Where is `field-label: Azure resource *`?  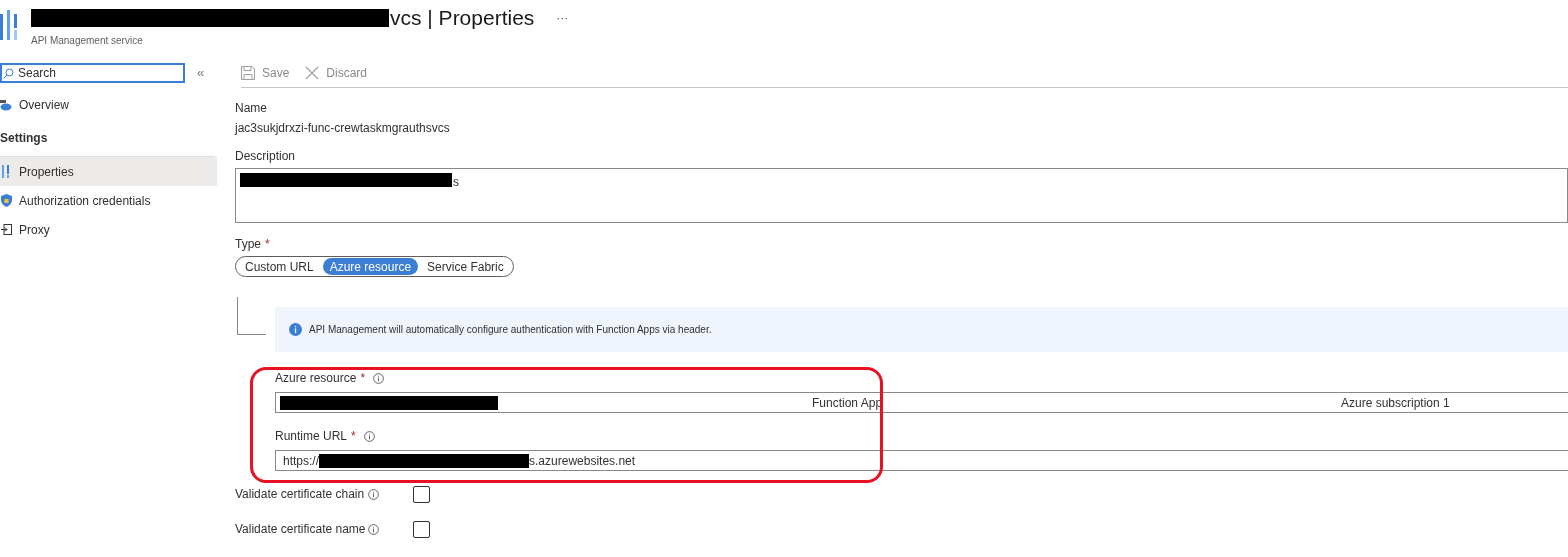 field-label: Azure resource * is located at coordinates (320, 378).